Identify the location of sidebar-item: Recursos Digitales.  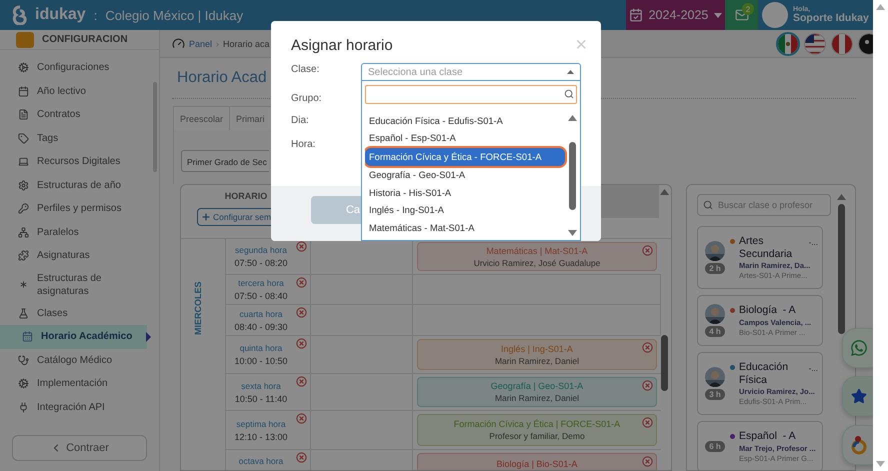
(73, 162).